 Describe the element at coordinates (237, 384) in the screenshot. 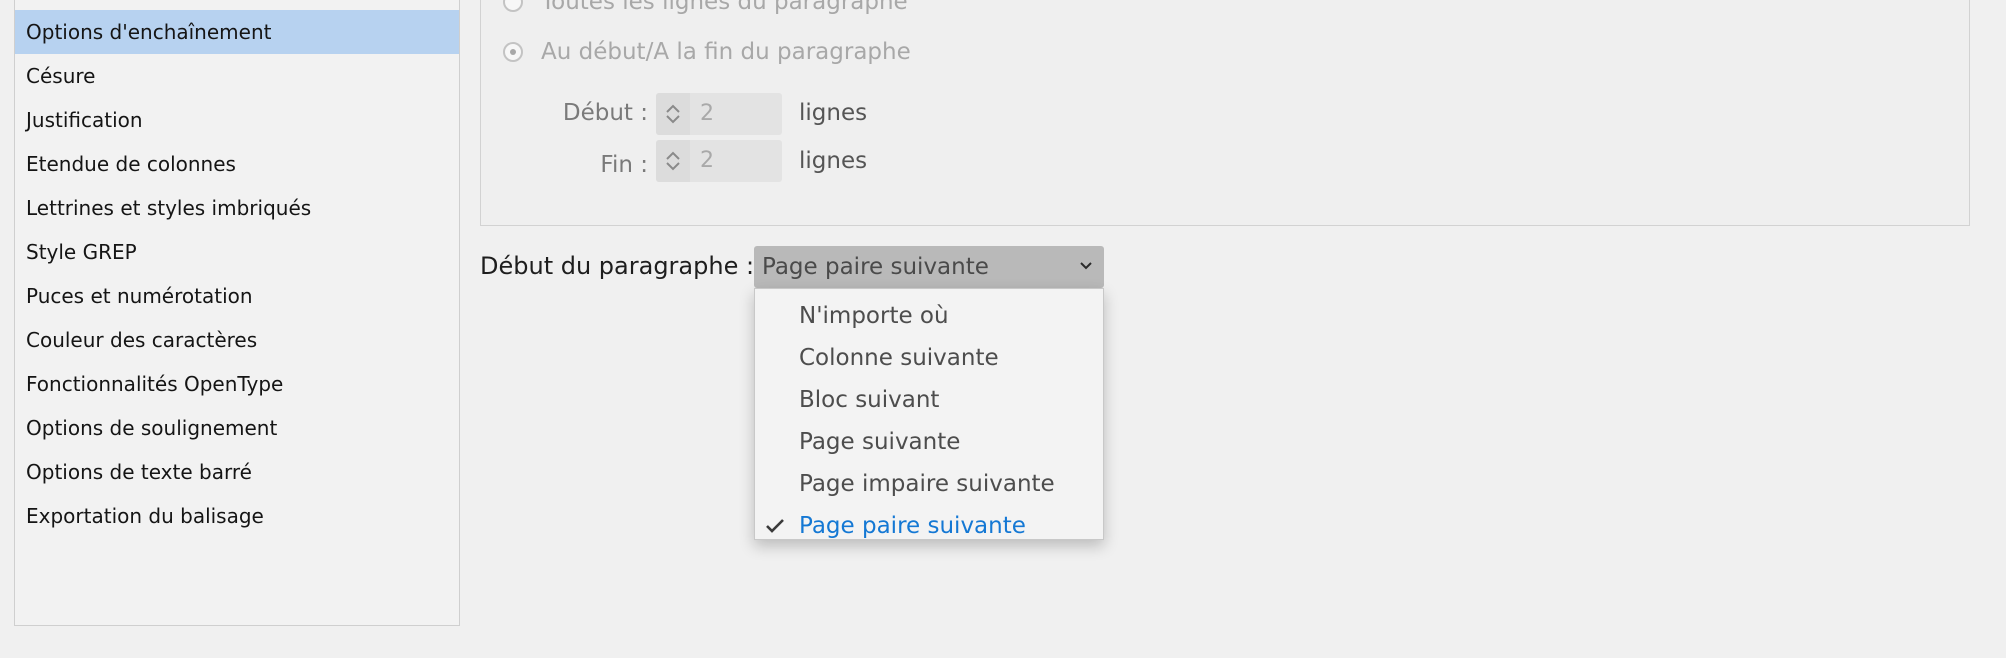

I see `sidebar-item-opentype: Fonctionnalités OpenType` at that location.